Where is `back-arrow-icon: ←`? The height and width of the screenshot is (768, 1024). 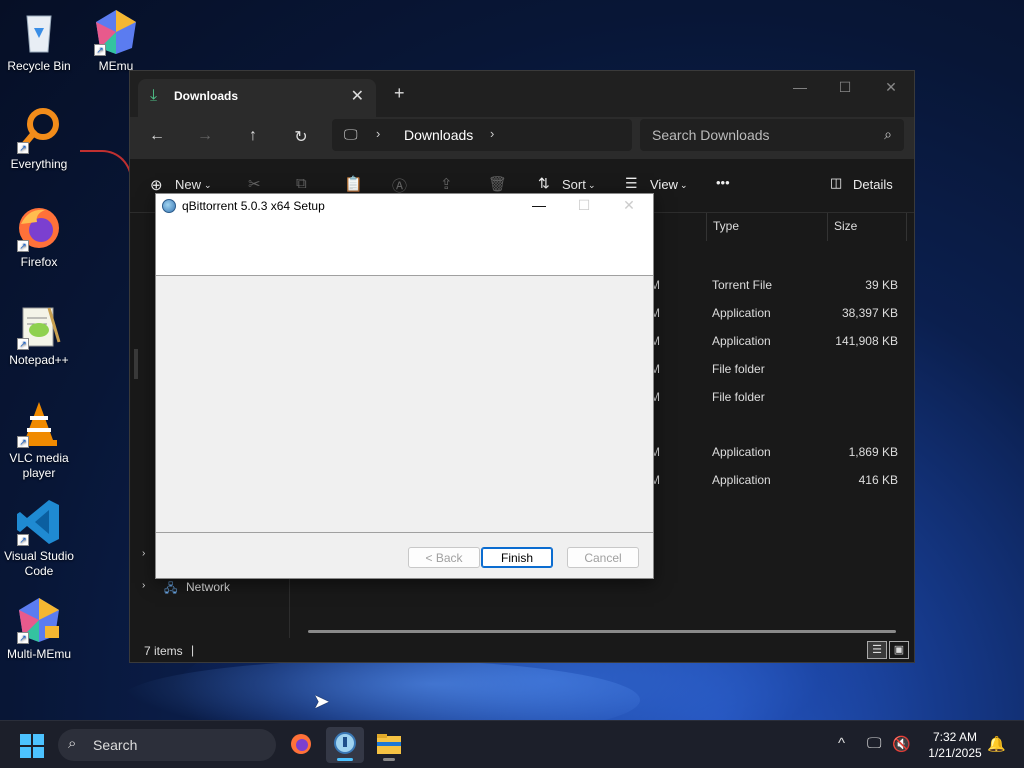
back-arrow-icon: ← is located at coordinates (157, 136).